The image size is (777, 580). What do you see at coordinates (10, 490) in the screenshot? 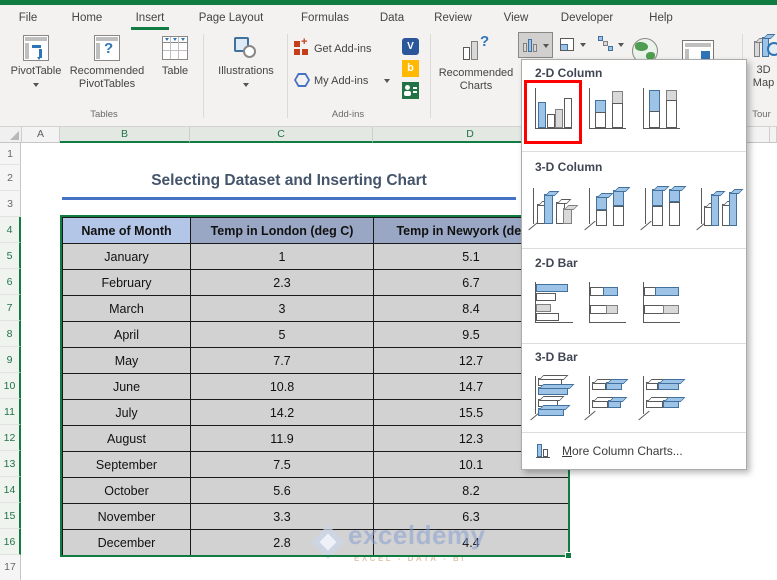
I see `row-header-14: 14` at bounding box center [10, 490].